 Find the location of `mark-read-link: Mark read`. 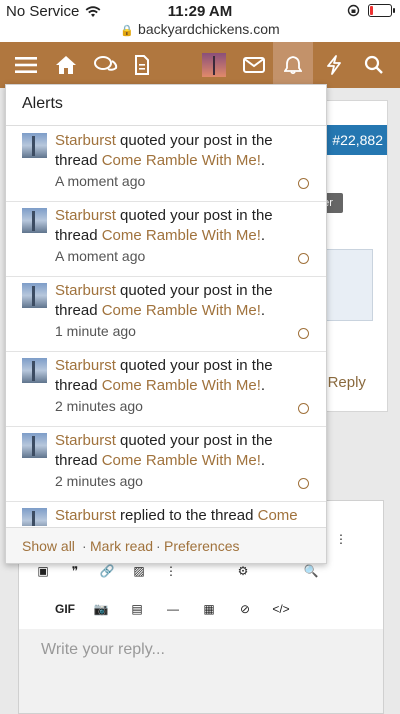

mark-read-link: Mark read is located at coordinates (121, 546).